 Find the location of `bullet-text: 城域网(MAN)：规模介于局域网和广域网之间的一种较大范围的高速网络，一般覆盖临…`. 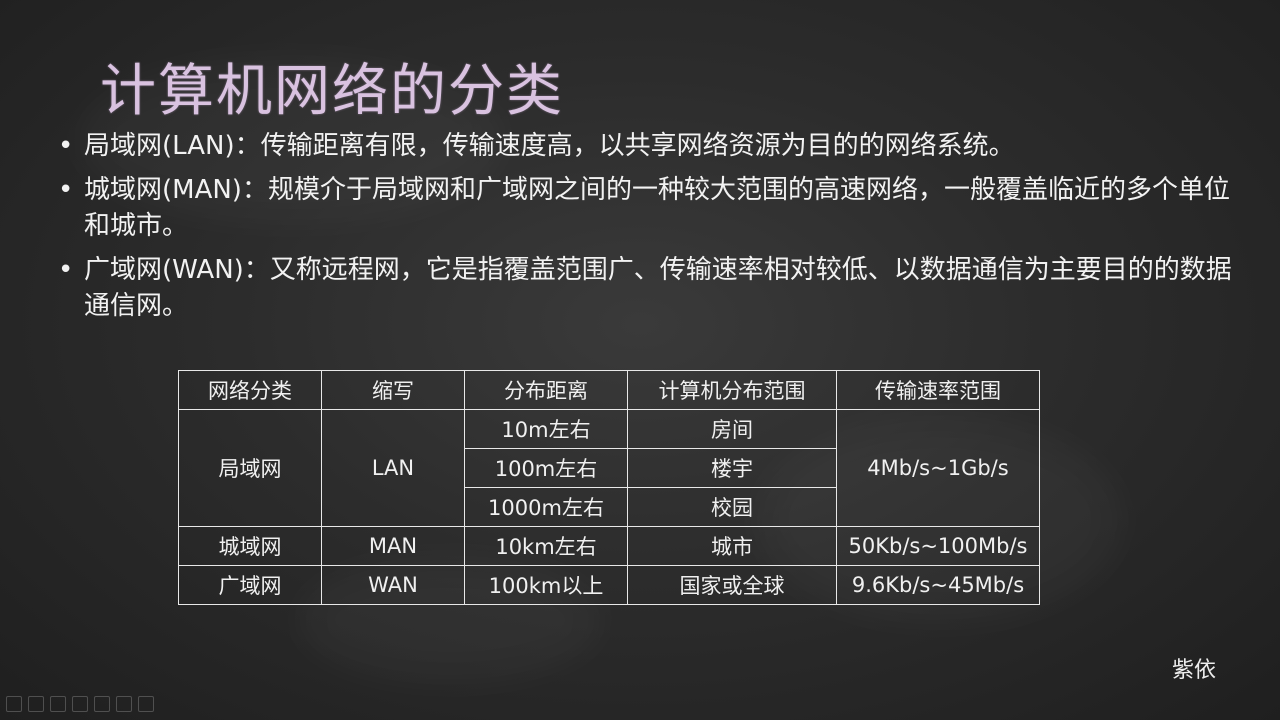

bullet-text: 城域网(MAN)：规模介于局域网和广域网之间的一种较大范围的高速网络，一般覆盖临… is located at coordinates (657, 208).